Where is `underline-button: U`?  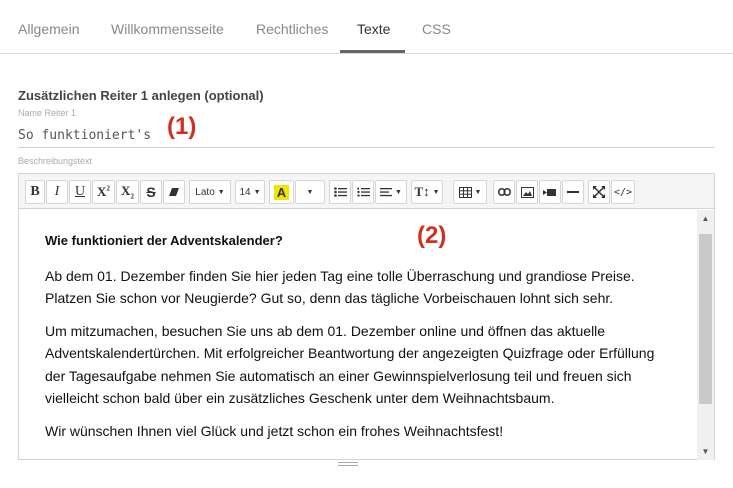
underline-button: U is located at coordinates (80, 192).